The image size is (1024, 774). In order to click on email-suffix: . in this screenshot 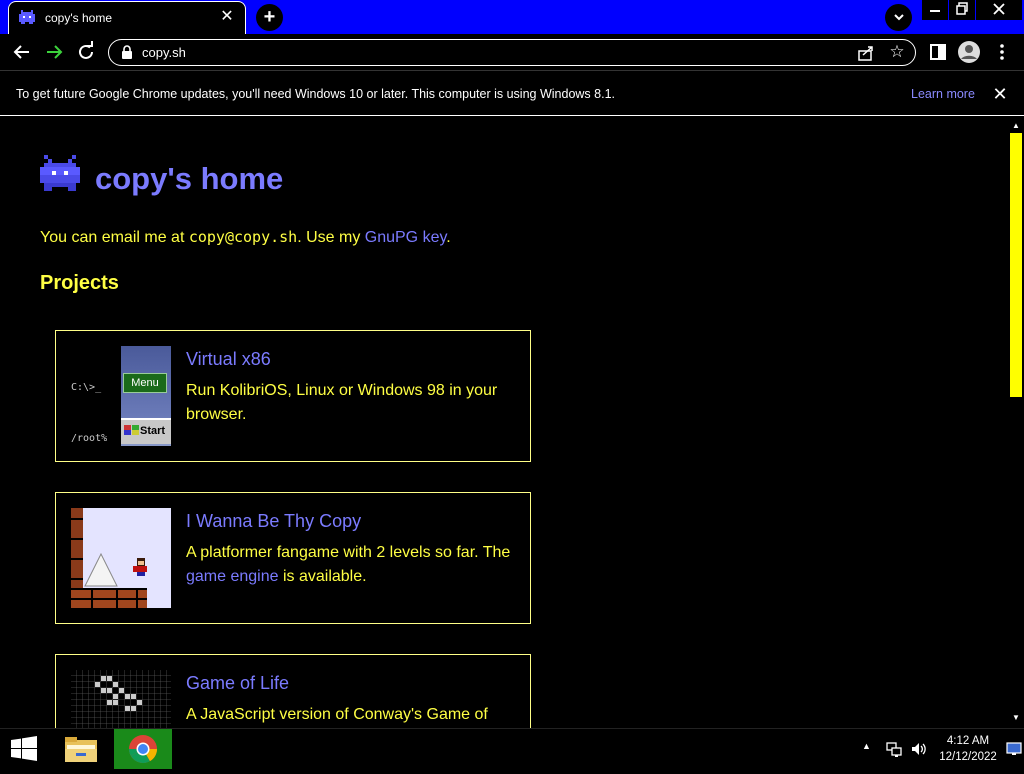, I will do `click(448, 237)`.